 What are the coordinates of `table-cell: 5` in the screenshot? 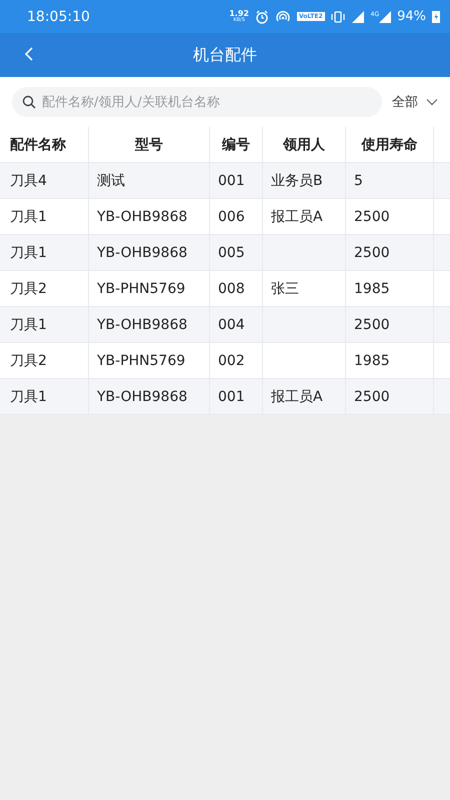 It's located at (358, 180).